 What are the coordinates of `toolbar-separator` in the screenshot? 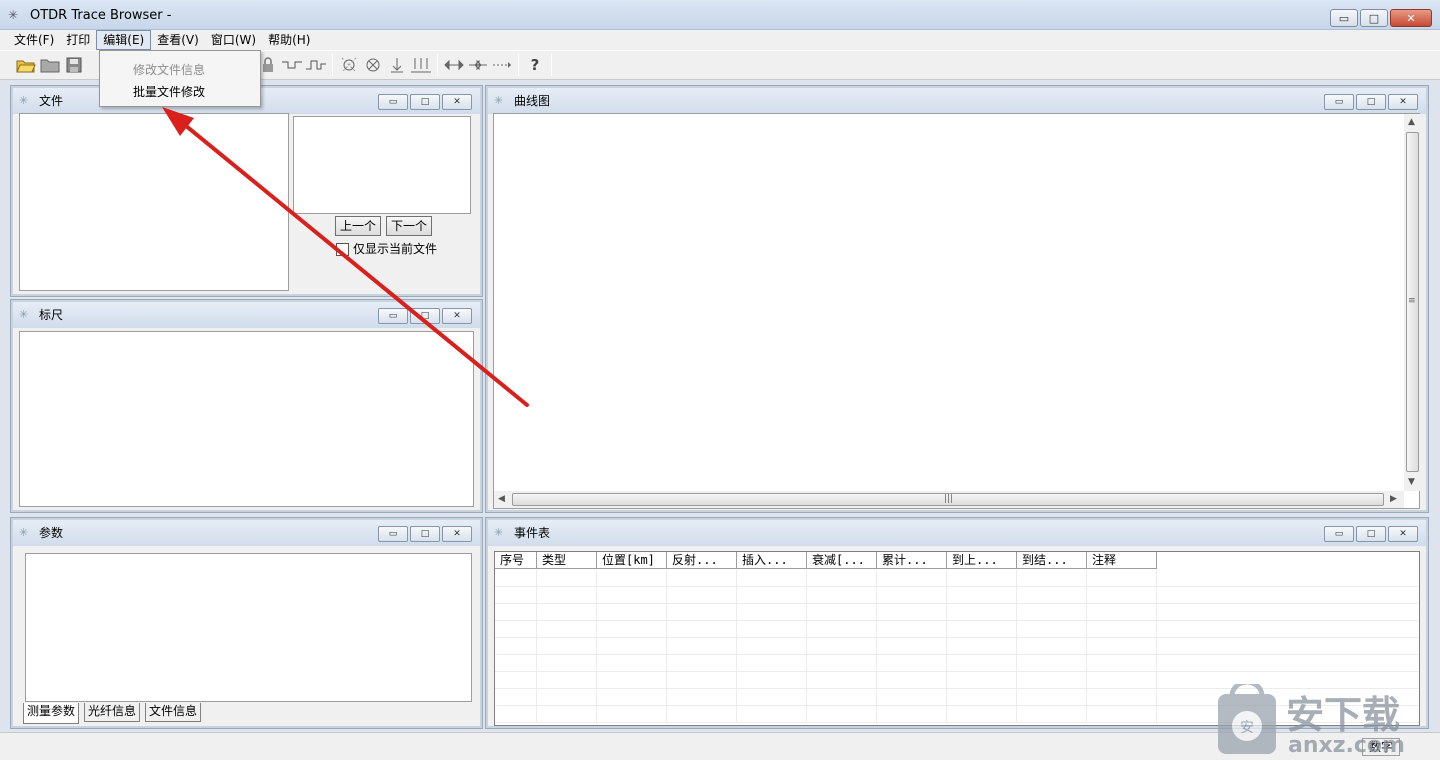 It's located at (332, 65).